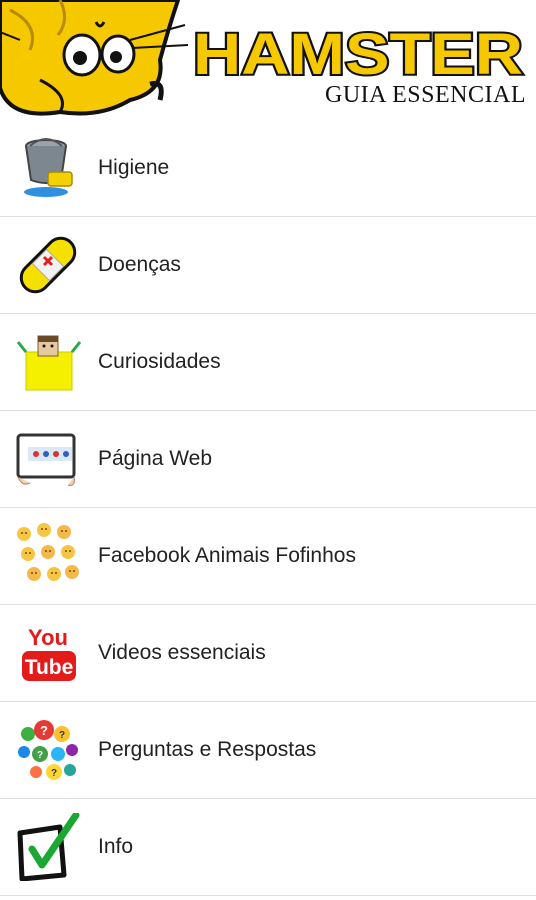 This screenshot has width=536, height=900. I want to click on menu-item-label: Info, so click(116, 846).